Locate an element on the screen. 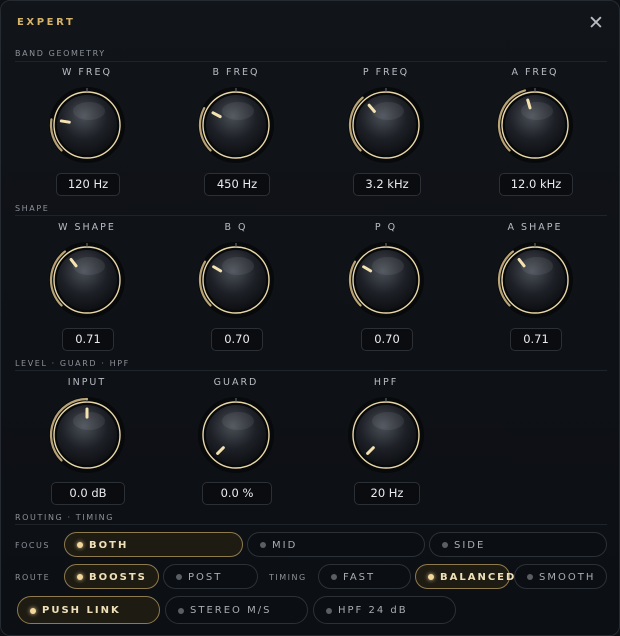 The height and width of the screenshot is (636, 620). push-link-toggle: PUSH LINK is located at coordinates (88, 610).